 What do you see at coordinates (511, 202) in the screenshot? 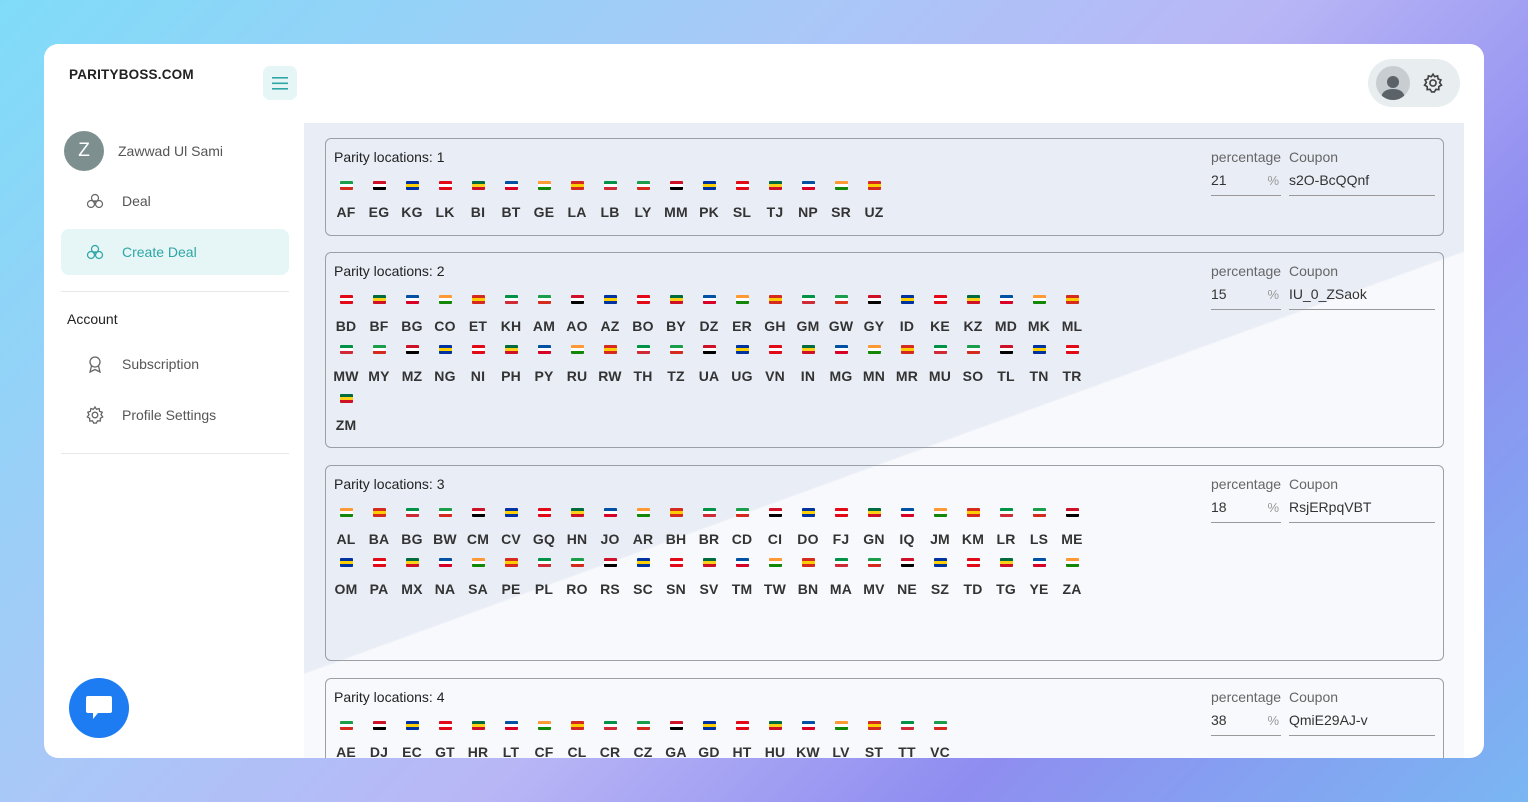
I see `country-item: BT` at bounding box center [511, 202].